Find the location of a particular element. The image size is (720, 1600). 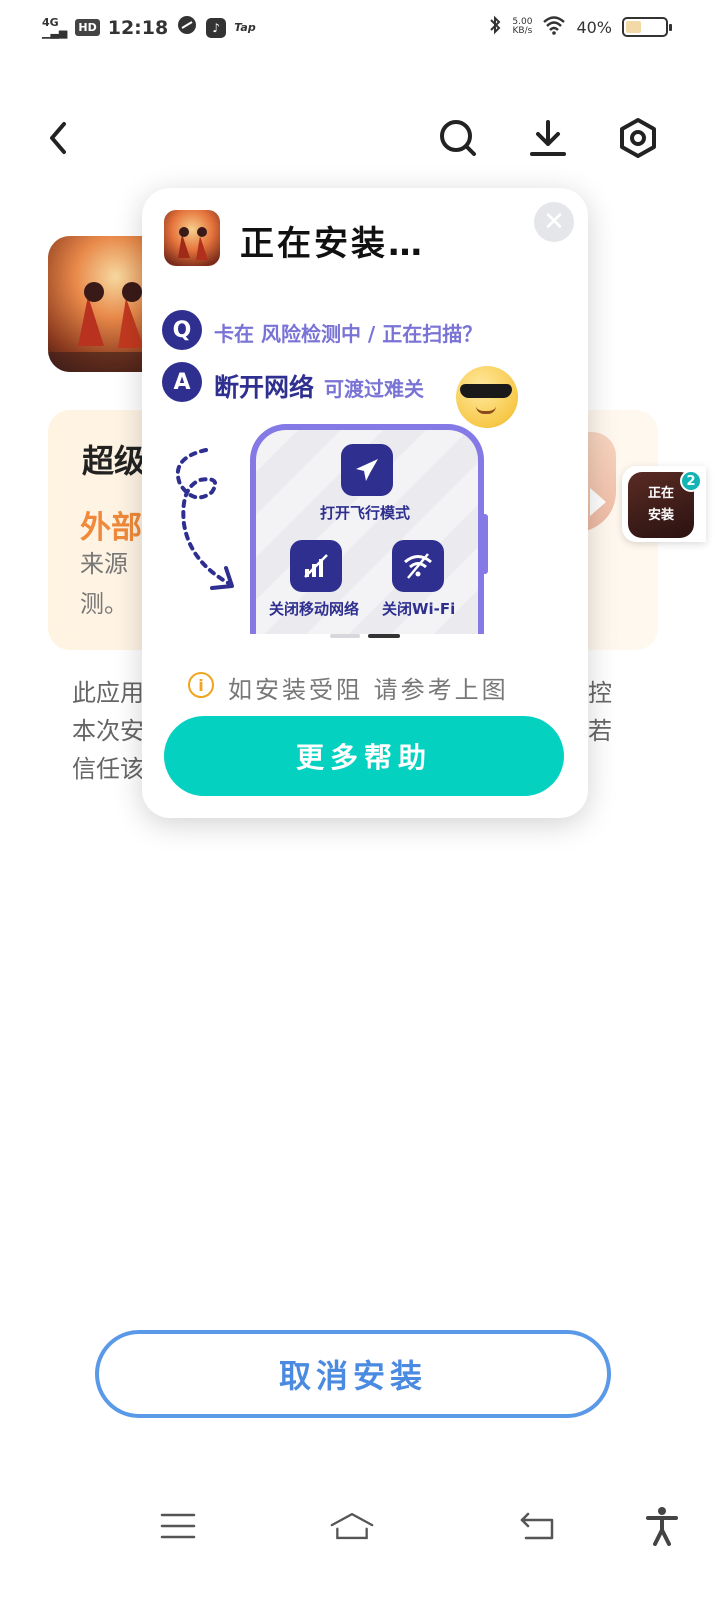

sunglasses-emoji-icon is located at coordinates (487, 397).